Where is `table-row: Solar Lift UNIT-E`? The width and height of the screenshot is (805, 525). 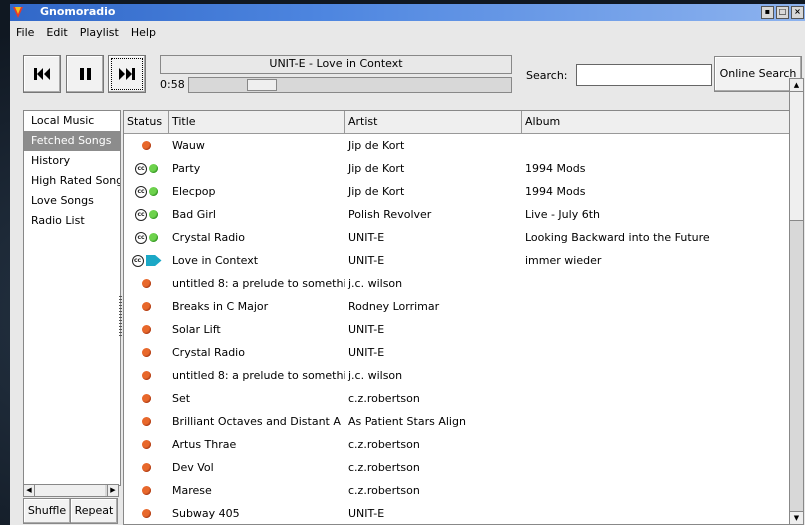
table-row: Solar Lift UNIT-E is located at coordinates (457, 329).